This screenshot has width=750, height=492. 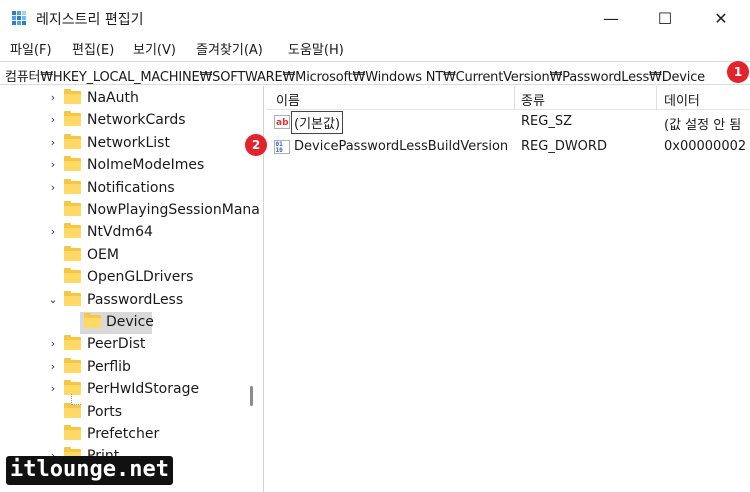 What do you see at coordinates (89, 470) in the screenshot?
I see `site-watermark: itlounge.net` at bounding box center [89, 470].